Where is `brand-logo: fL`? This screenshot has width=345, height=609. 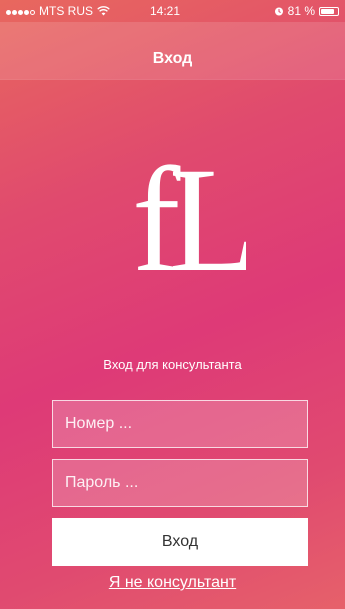
brand-logo: fL is located at coordinates (189, 207).